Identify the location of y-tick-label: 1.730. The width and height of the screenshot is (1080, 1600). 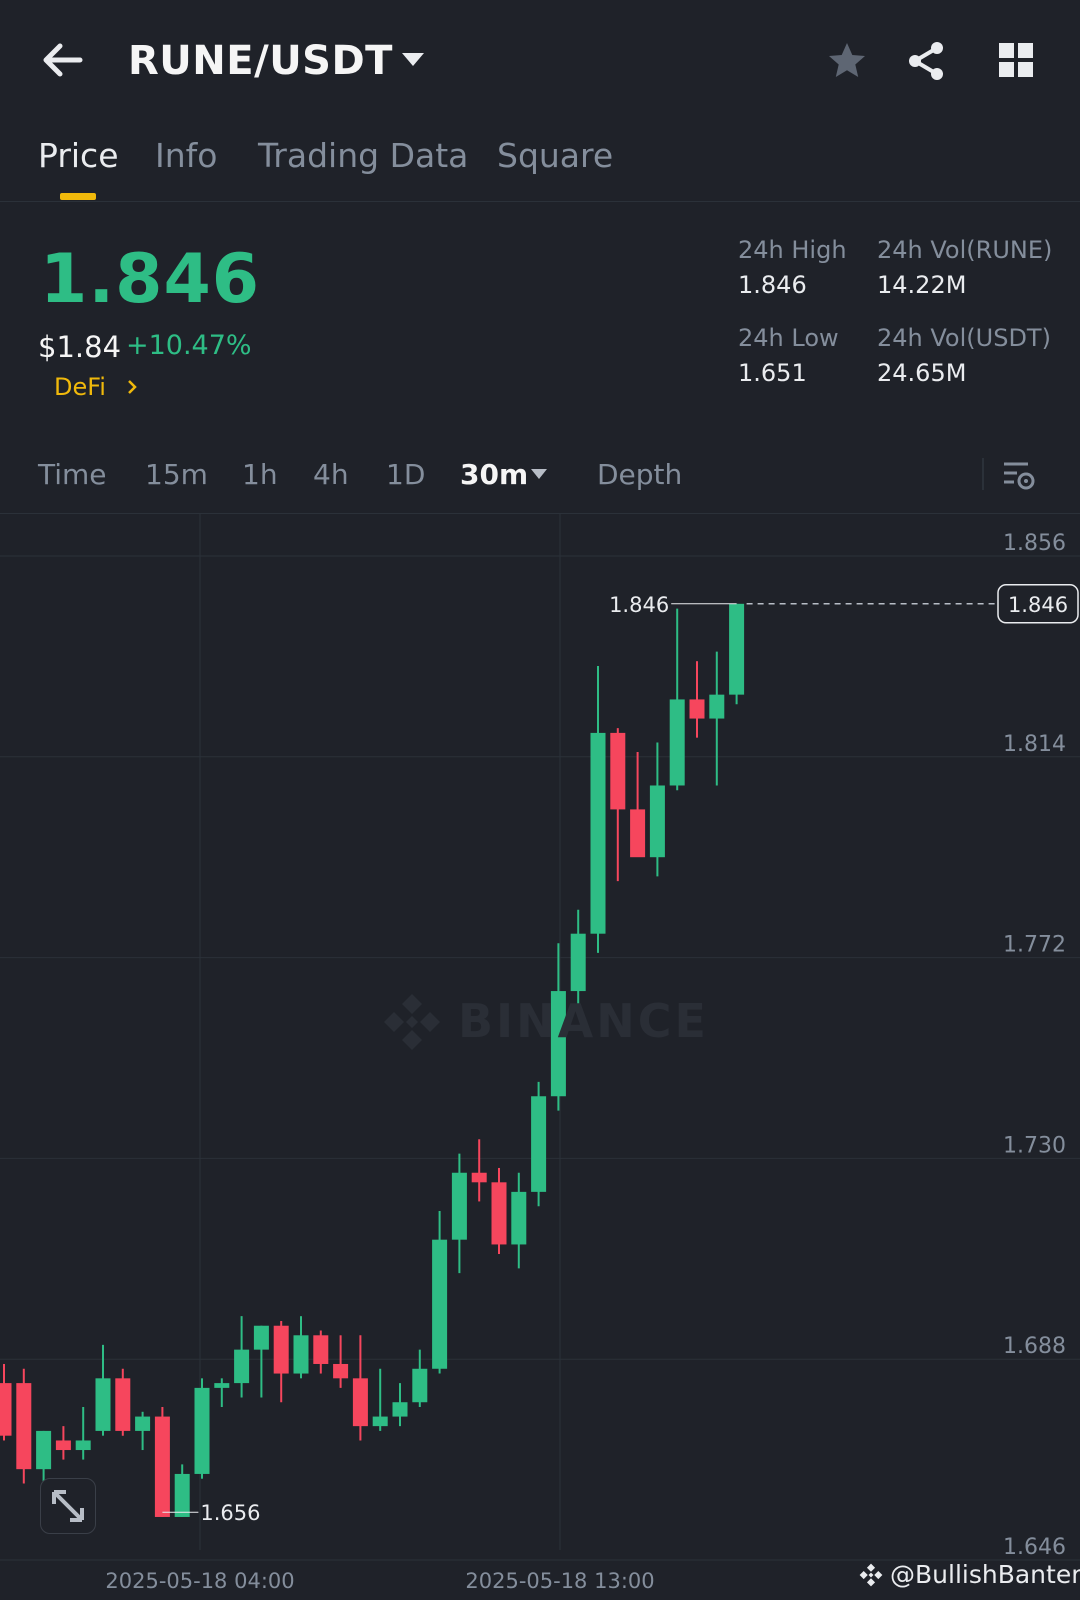
(1034, 1145).